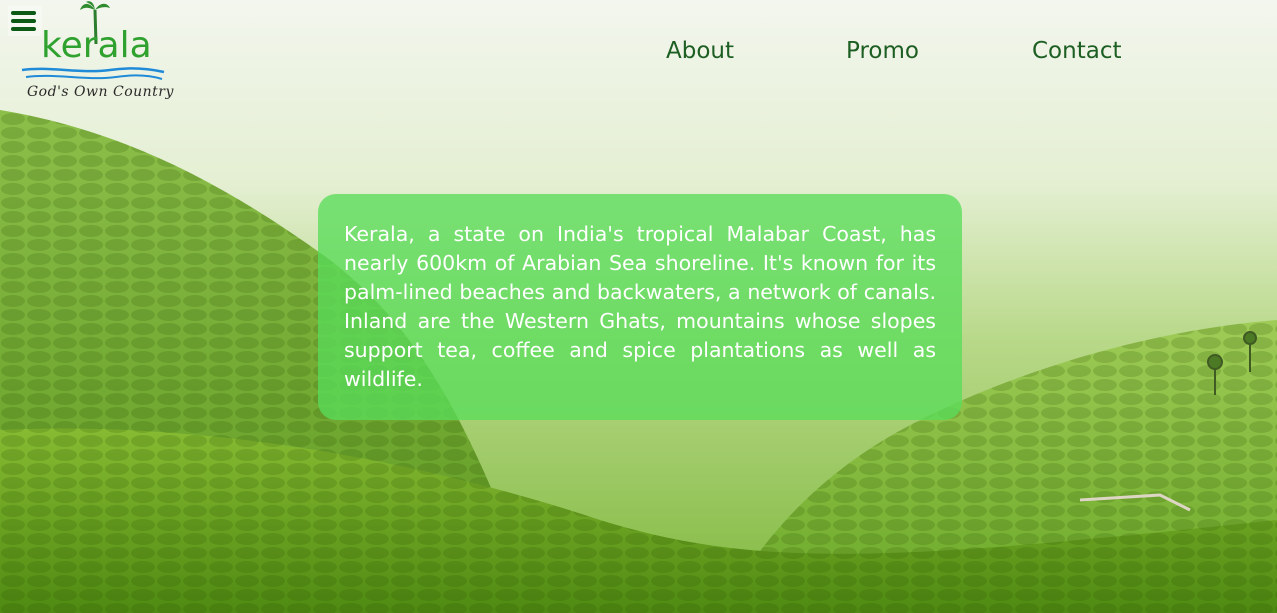  I want to click on logo-waves-icon, so click(93, 73).